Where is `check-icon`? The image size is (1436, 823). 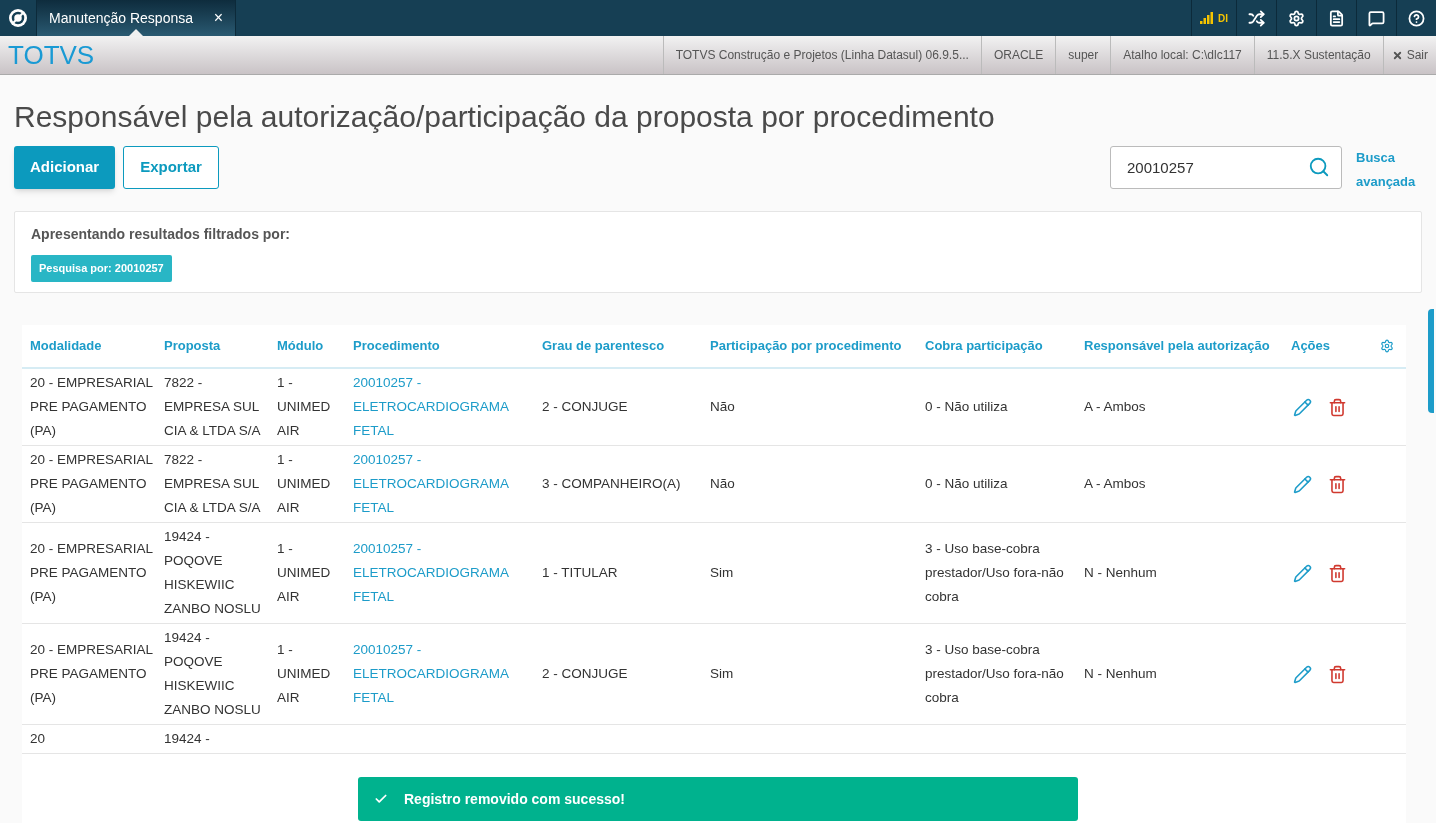 check-icon is located at coordinates (381, 799).